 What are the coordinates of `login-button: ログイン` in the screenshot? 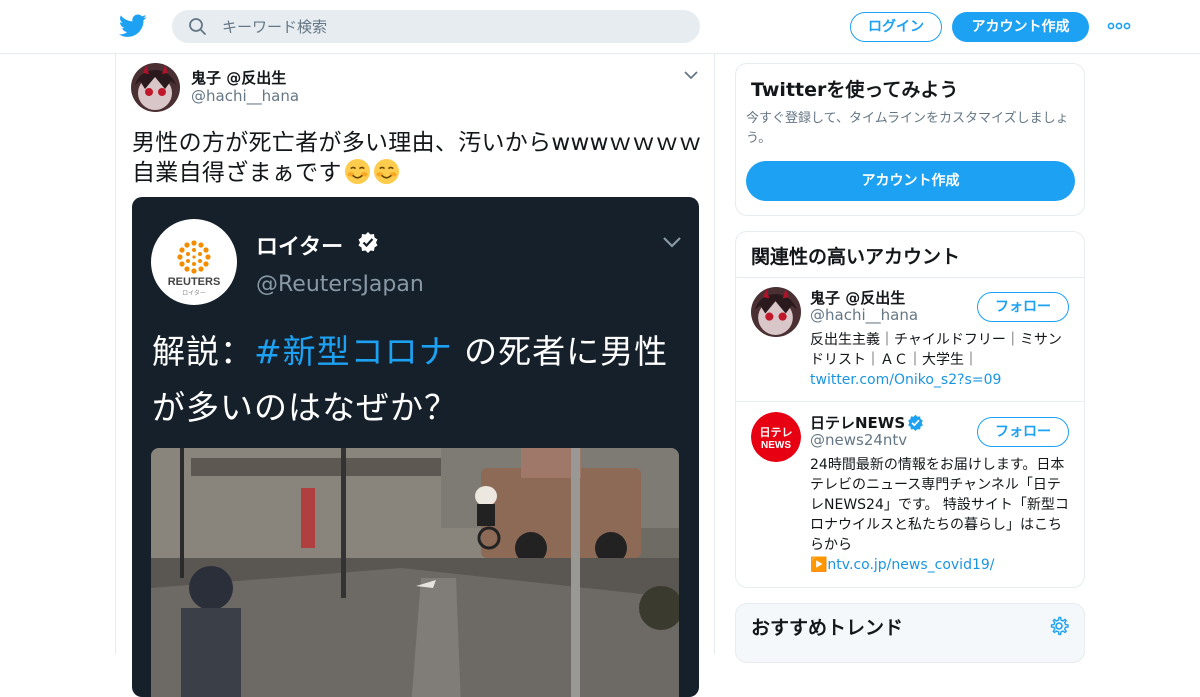 It's located at (896, 27).